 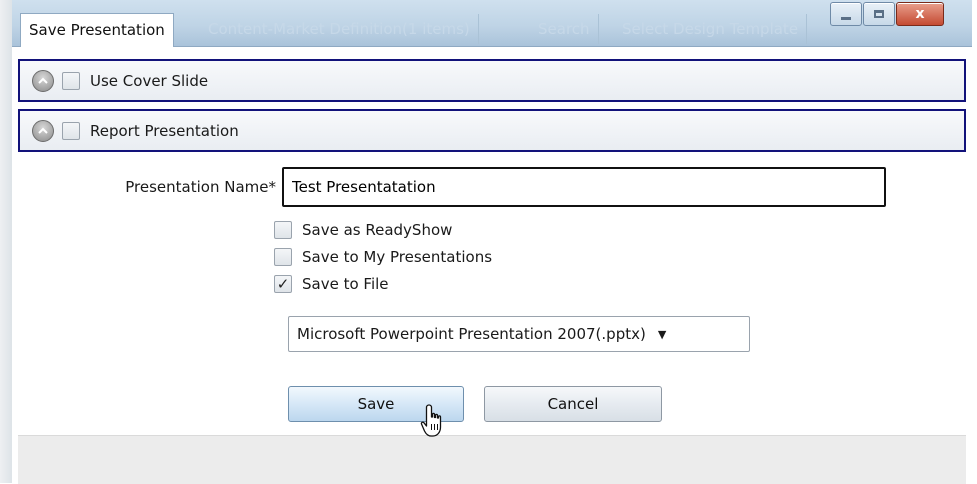 What do you see at coordinates (6, 241) in the screenshot?
I see `background-window-edge` at bounding box center [6, 241].